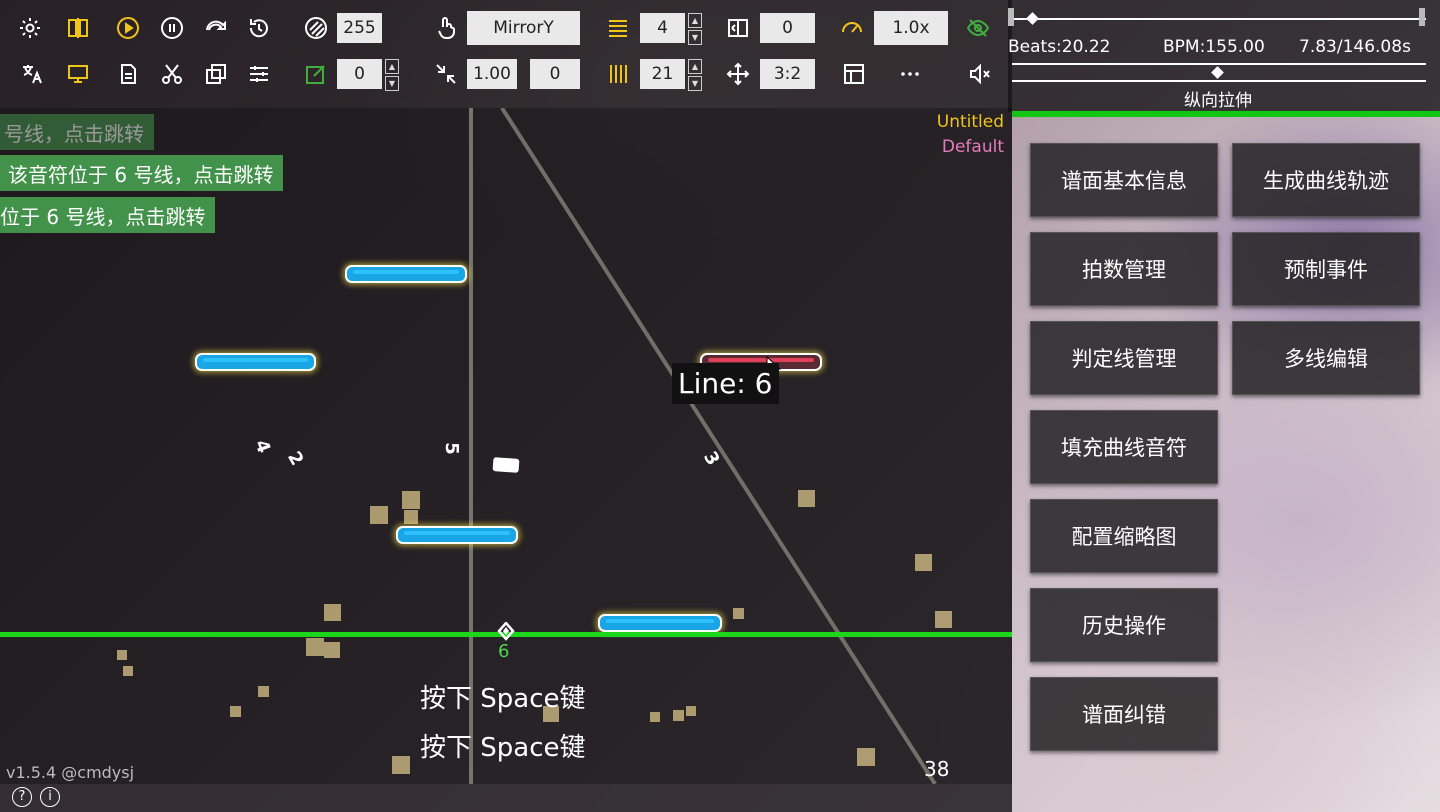 The image size is (1440, 812). What do you see at coordinates (259, 28) in the screenshot?
I see `replay-icon` at bounding box center [259, 28].